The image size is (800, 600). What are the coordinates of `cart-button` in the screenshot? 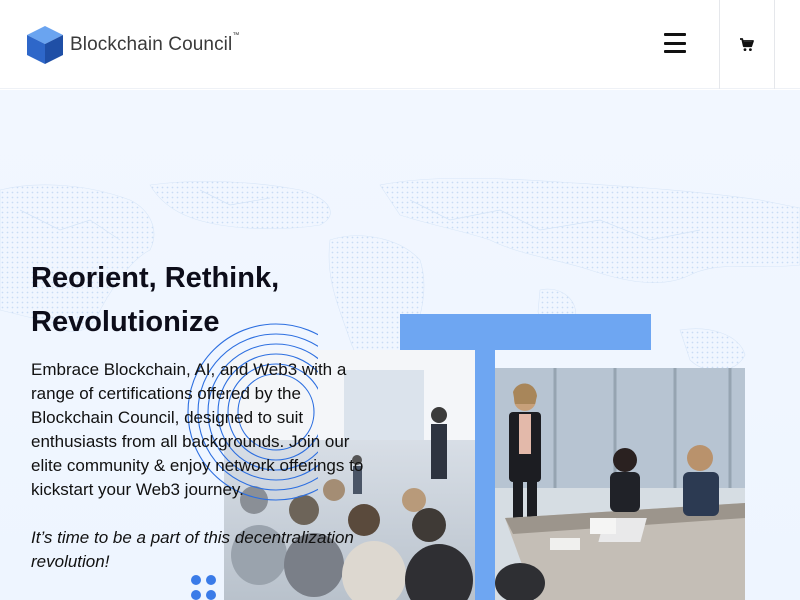 It's located at (747, 44).